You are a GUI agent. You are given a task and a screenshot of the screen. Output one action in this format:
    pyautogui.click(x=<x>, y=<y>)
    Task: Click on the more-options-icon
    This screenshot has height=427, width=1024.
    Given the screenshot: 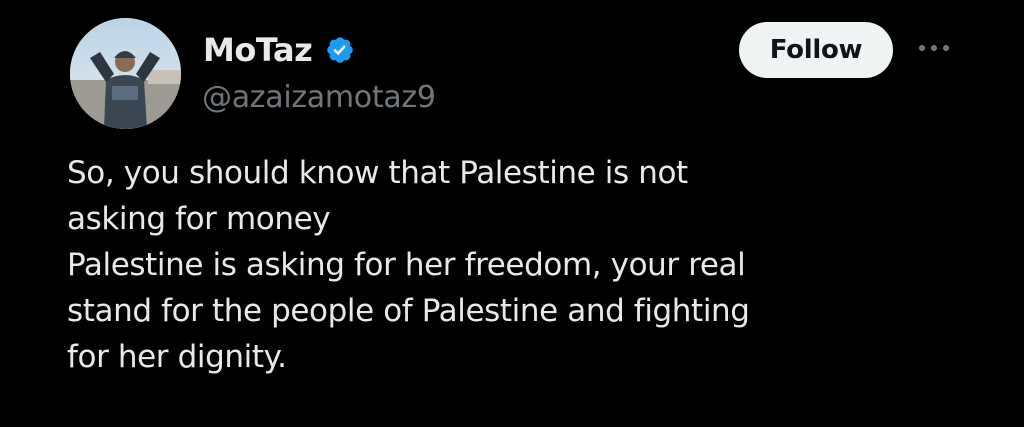 What is the action you would take?
    pyautogui.click(x=934, y=48)
    